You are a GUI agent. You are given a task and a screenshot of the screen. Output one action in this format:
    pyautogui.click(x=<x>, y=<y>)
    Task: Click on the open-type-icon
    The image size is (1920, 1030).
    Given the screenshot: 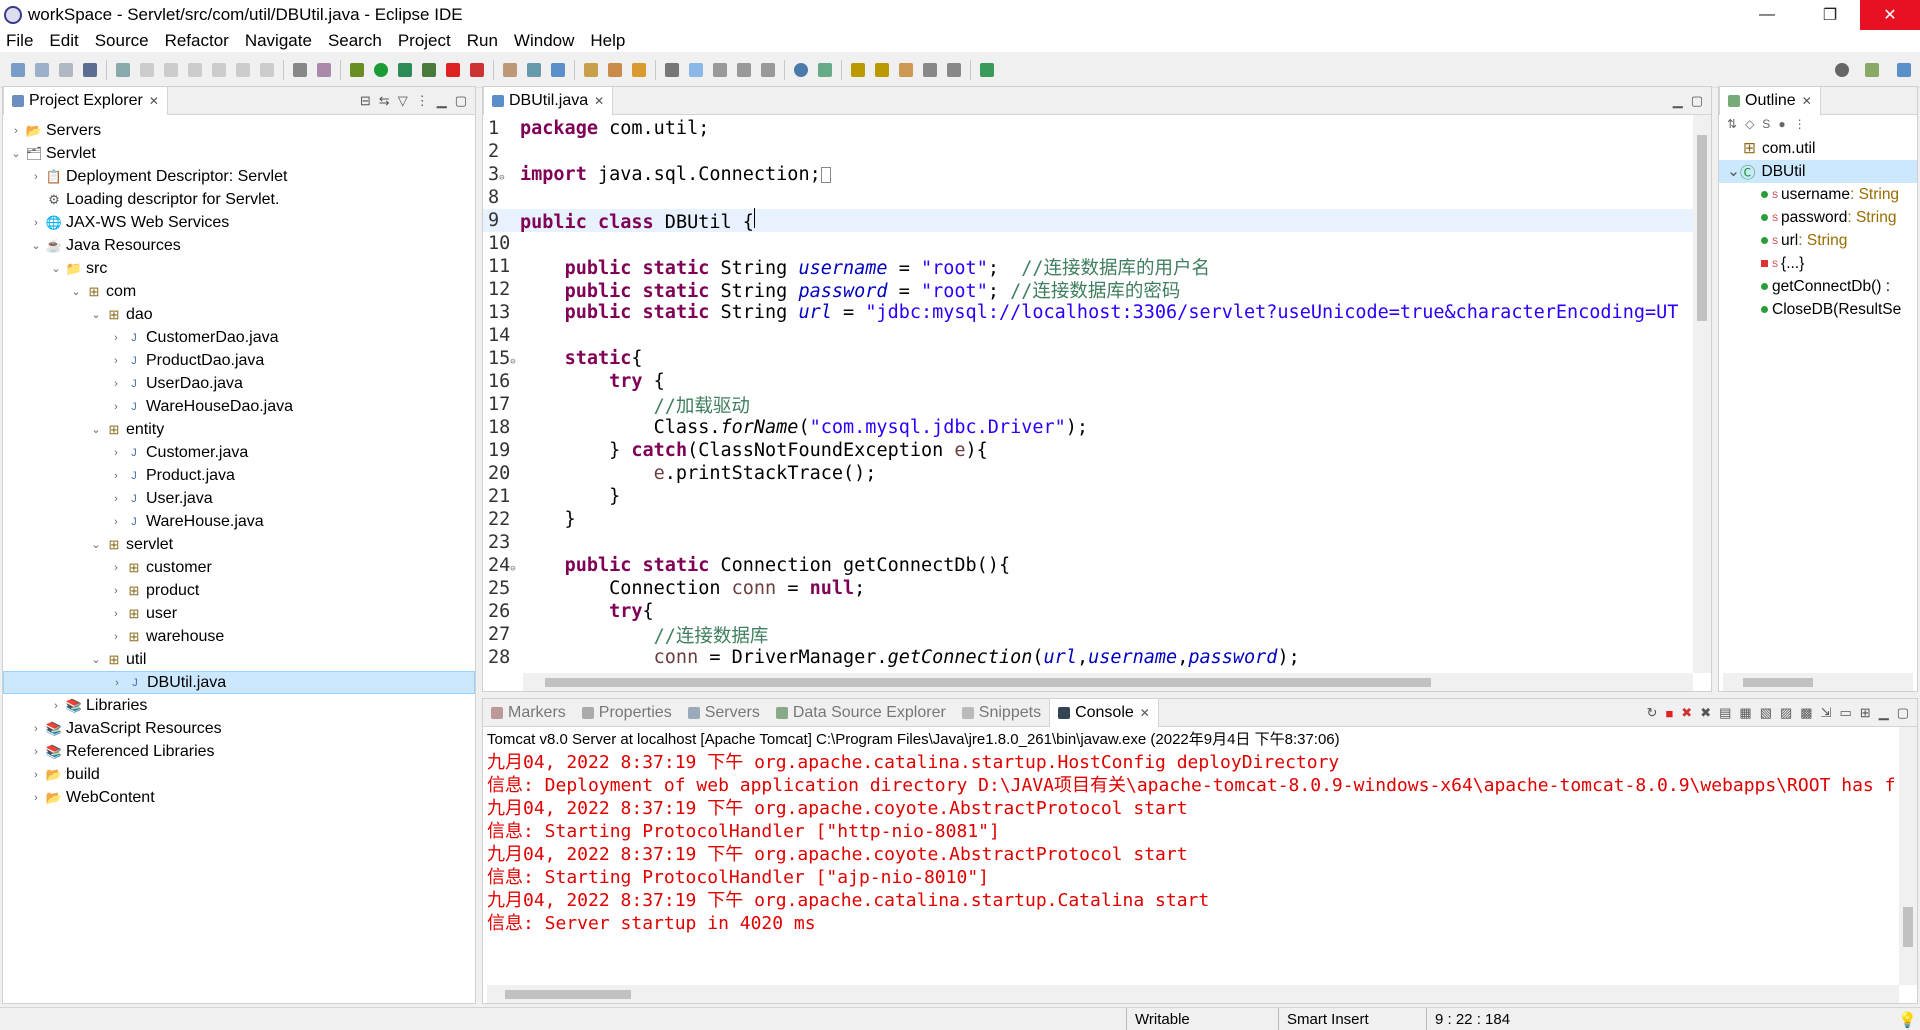 What is the action you would take?
    pyautogui.click(x=300, y=69)
    